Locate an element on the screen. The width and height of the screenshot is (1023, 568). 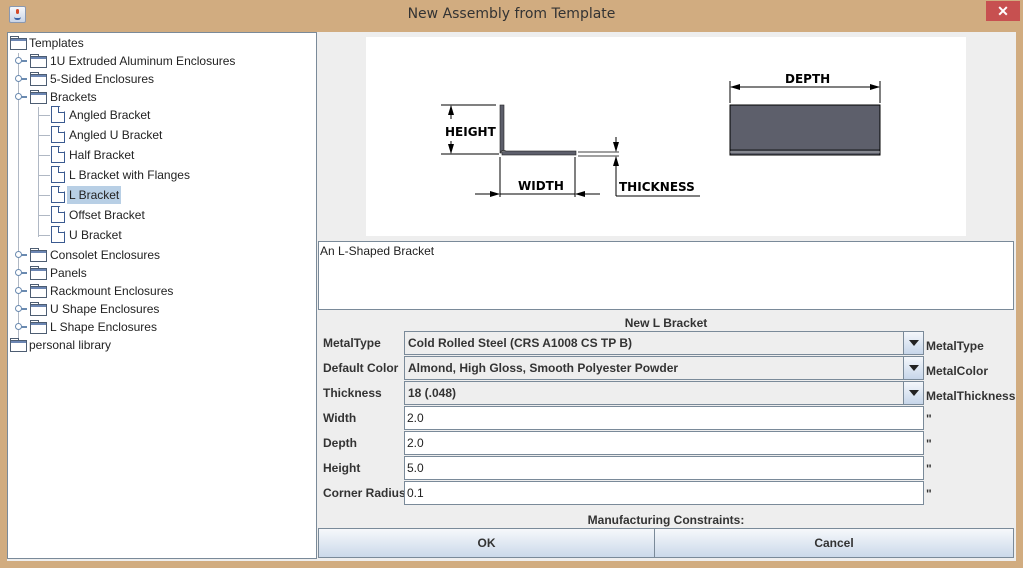
tree-leaf: Offset Bracket is located at coordinates (162, 215).